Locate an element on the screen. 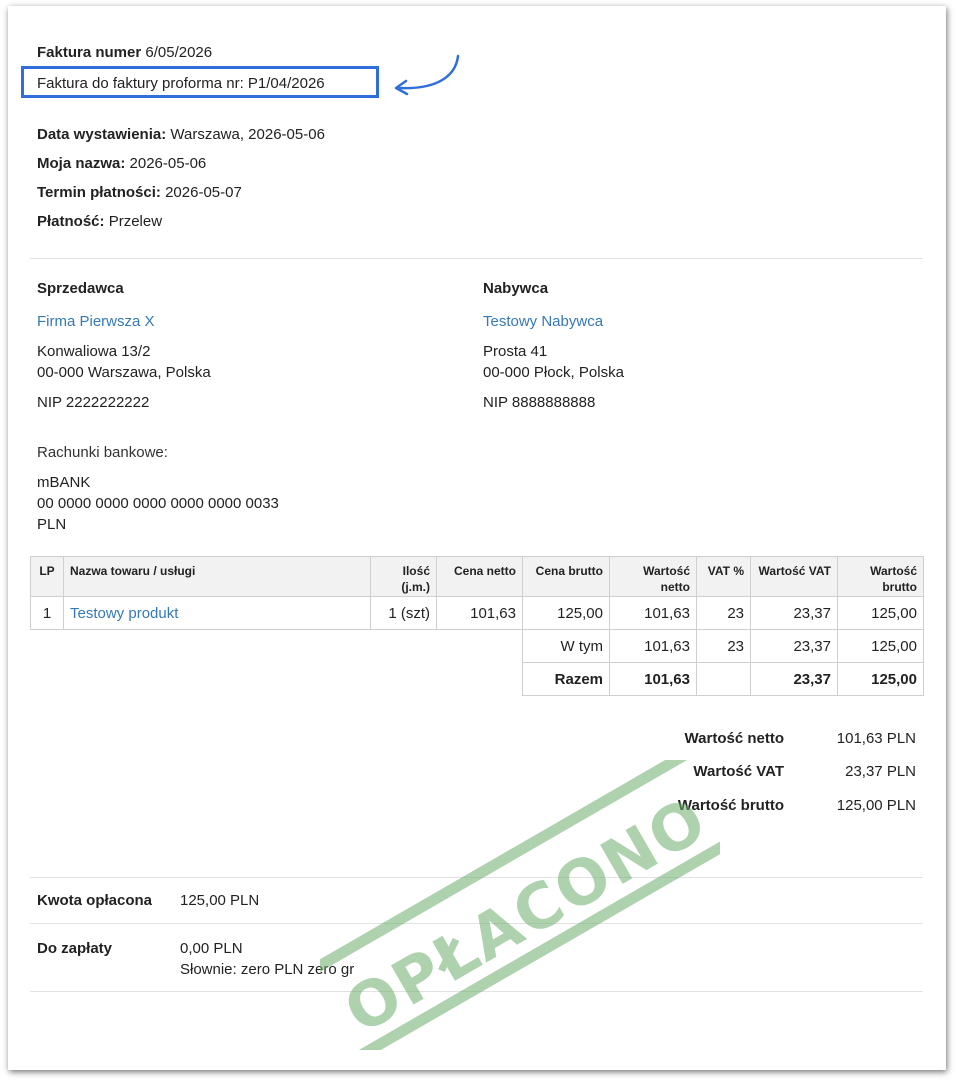 The image size is (960, 1080). subtotal-vat-rate: 23 is located at coordinates (723, 646).